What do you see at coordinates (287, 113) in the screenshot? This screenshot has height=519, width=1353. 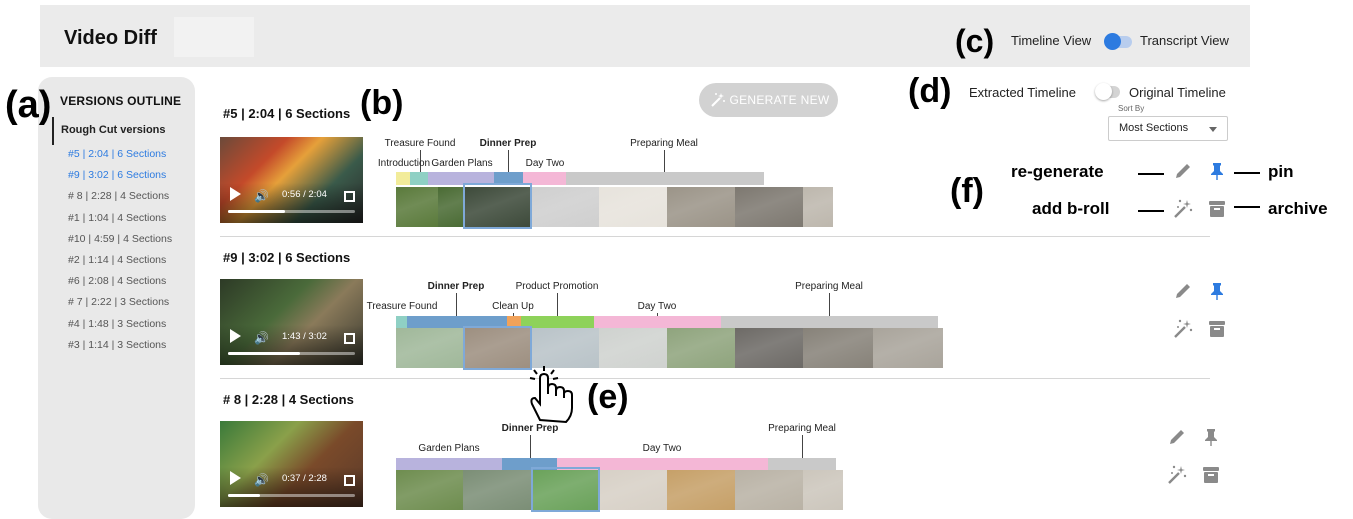 I see `version-title: #5 | 2:04 | 6 Sections` at bounding box center [287, 113].